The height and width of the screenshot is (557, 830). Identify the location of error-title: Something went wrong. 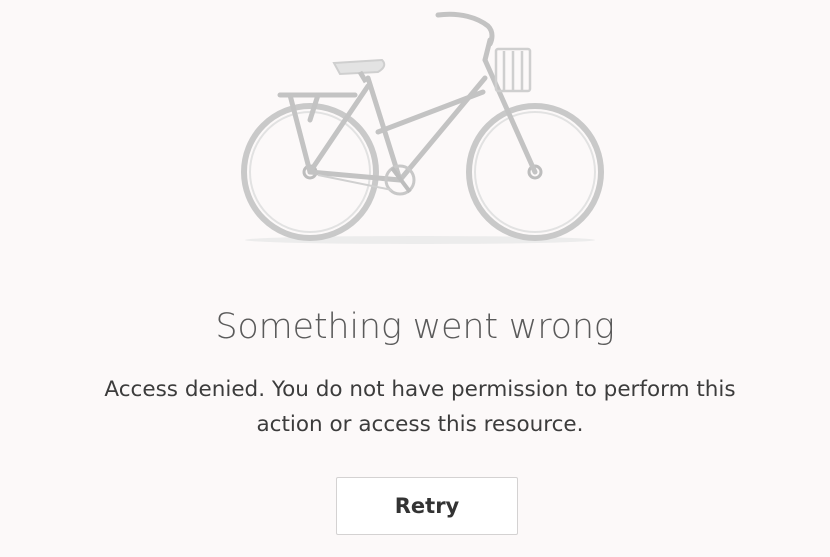
(415, 327).